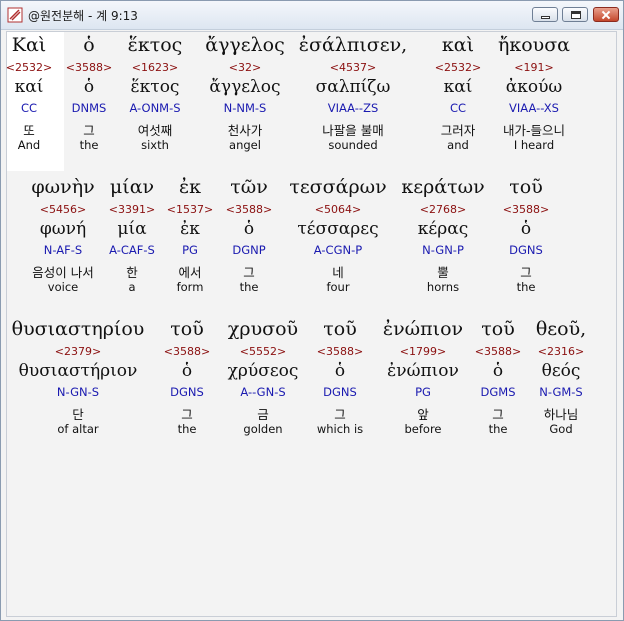 The height and width of the screenshot is (621, 624). Describe the element at coordinates (443, 229) in the screenshot. I see `lexical-form: κέρας` at that location.